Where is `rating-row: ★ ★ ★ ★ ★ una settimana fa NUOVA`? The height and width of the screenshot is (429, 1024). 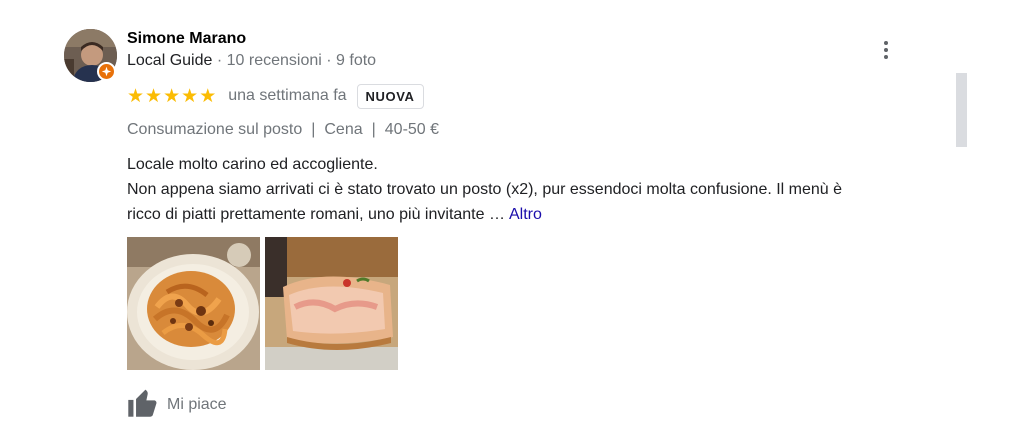
rating-row: ★ ★ ★ ★ ★ una settimana fa NUOVA is located at coordinates (275, 96).